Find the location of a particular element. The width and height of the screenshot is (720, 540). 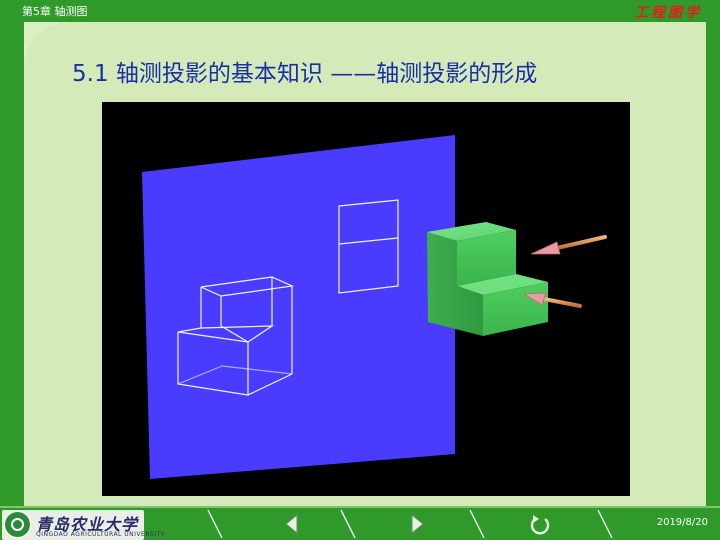

next-slide-button is located at coordinates (417, 524).